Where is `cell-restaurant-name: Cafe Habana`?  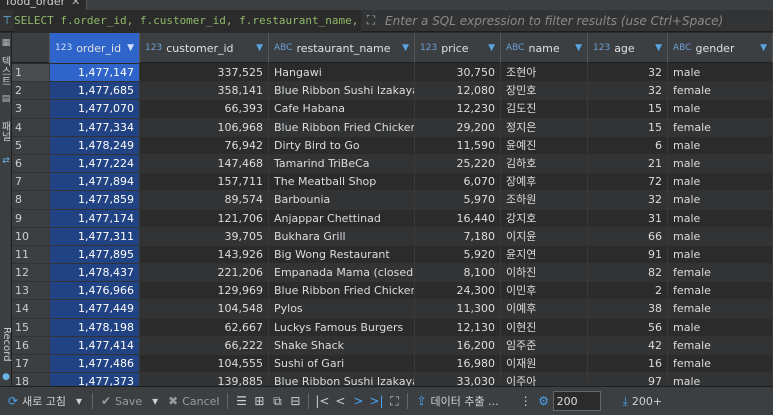
cell-restaurant-name: Cafe Habana is located at coordinates (342, 109).